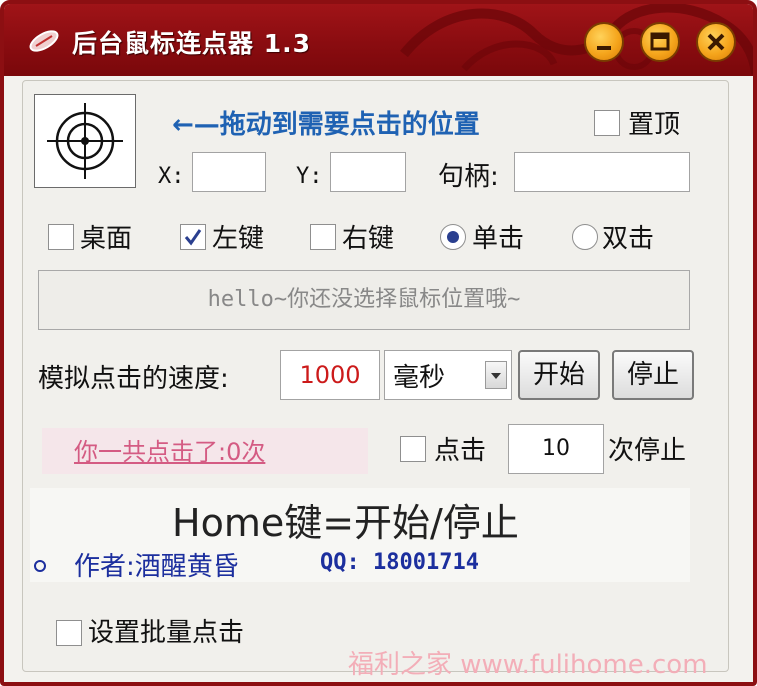 The height and width of the screenshot is (686, 757). What do you see at coordinates (171, 176) in the screenshot?
I see `x-label: X:` at bounding box center [171, 176].